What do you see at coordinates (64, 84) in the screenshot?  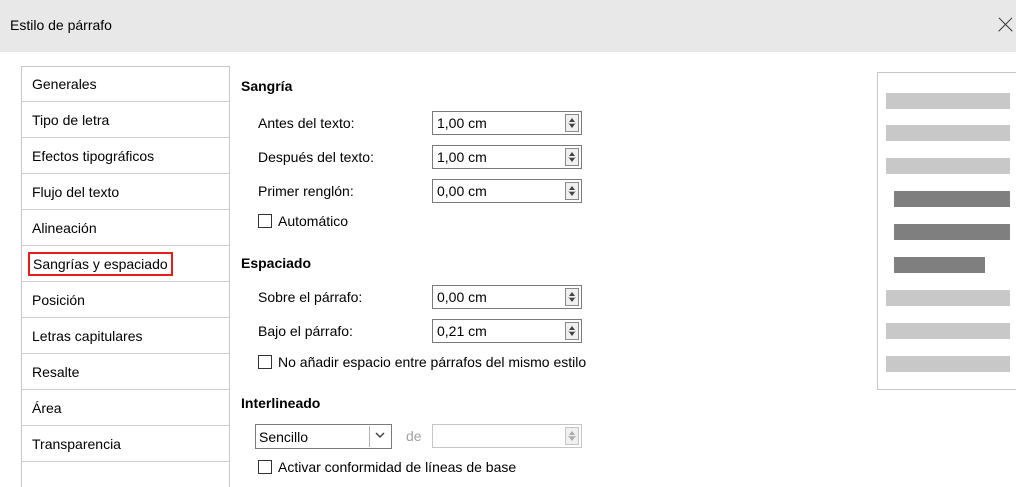 I see `tab-label: Generales` at bounding box center [64, 84].